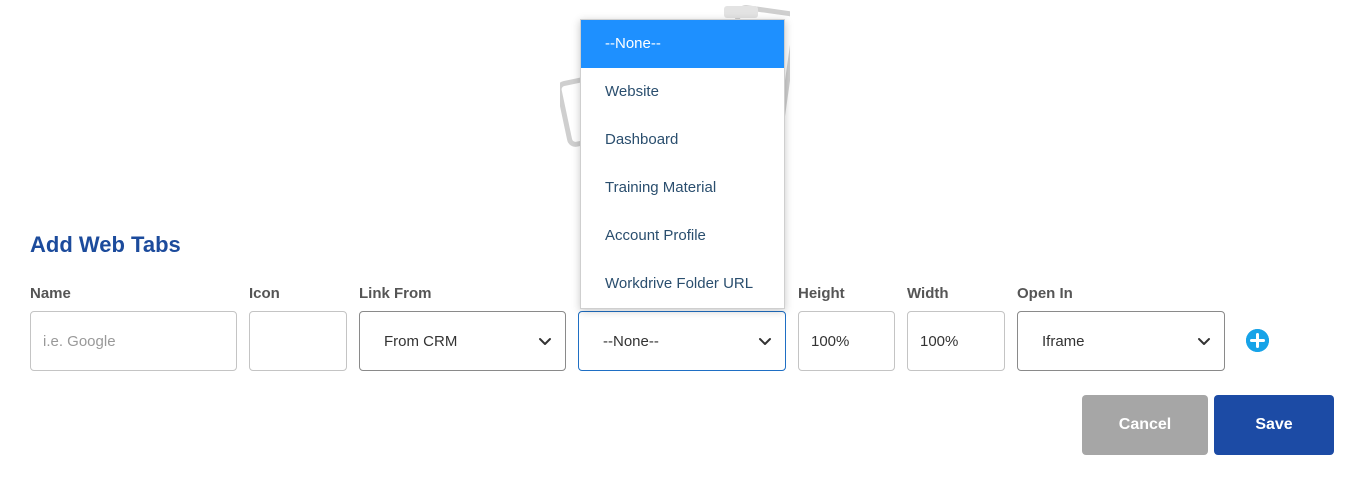  What do you see at coordinates (462, 341) in the screenshot?
I see `link-from-select: From CRM` at bounding box center [462, 341].